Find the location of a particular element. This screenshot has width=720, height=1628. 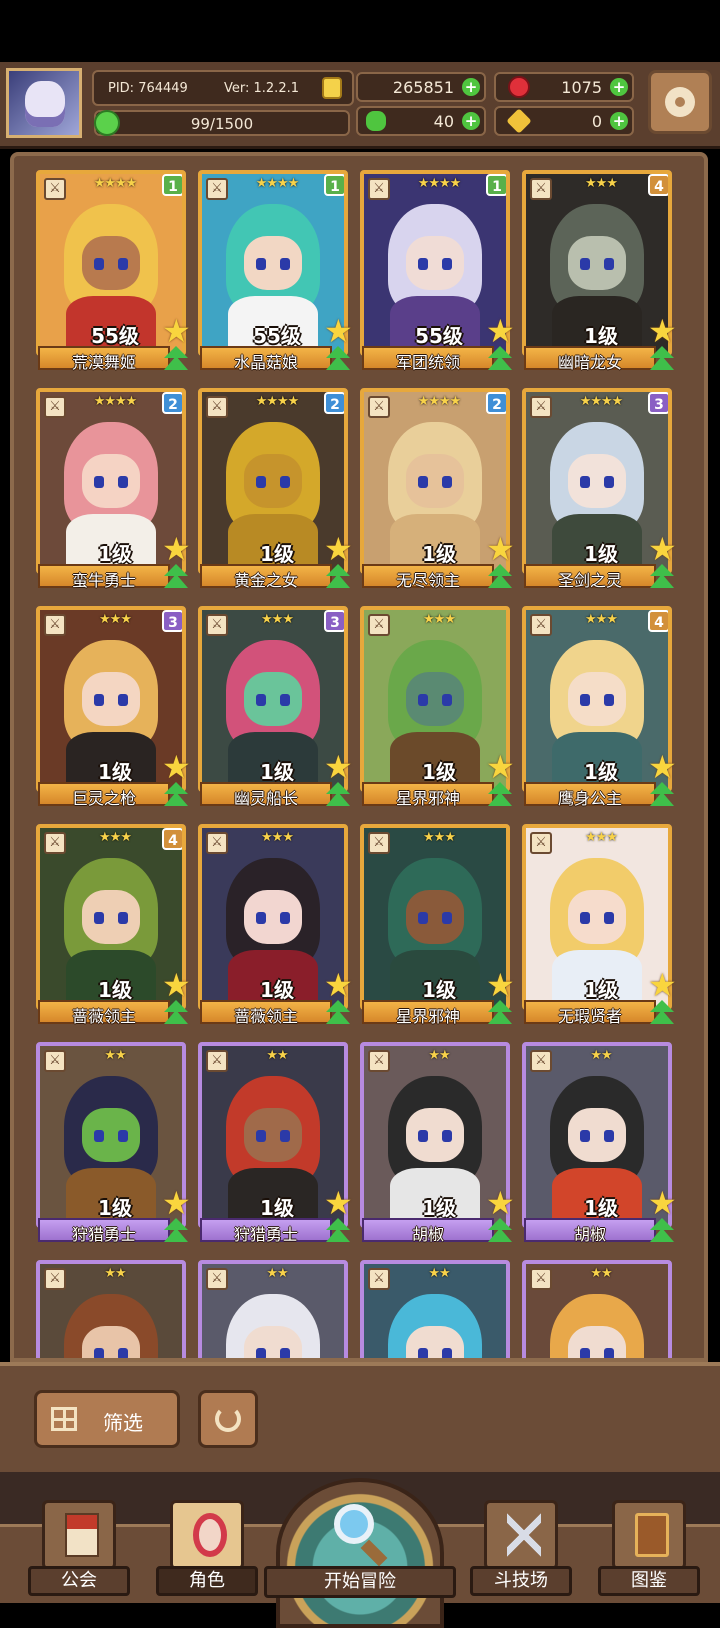

filter-button: 筛选 is located at coordinates (107, 1419).